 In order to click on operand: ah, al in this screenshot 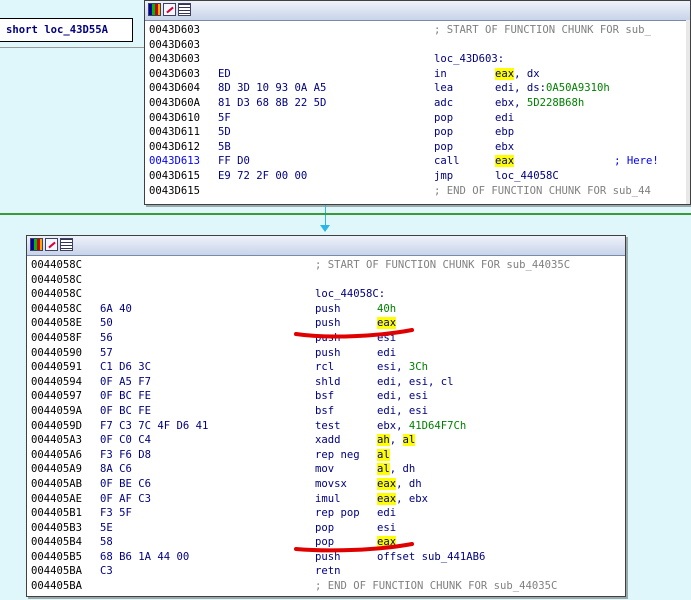, I will do `click(396, 440)`.